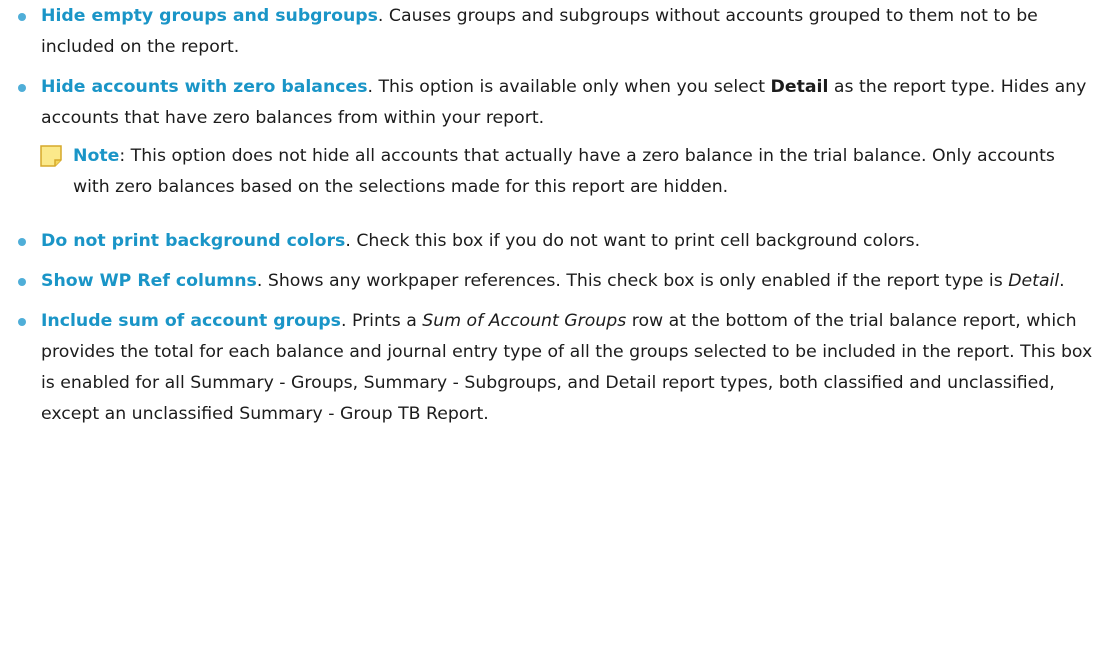 The height and width of the screenshot is (650, 1114). What do you see at coordinates (96, 156) in the screenshot?
I see `note-label: Note` at bounding box center [96, 156].